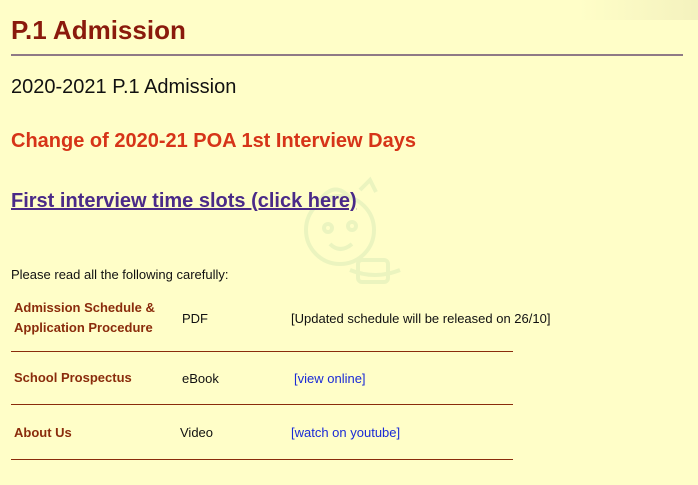  Describe the element at coordinates (352, 230) in the screenshot. I see `cartoon-baby-watermark-icon` at that location.